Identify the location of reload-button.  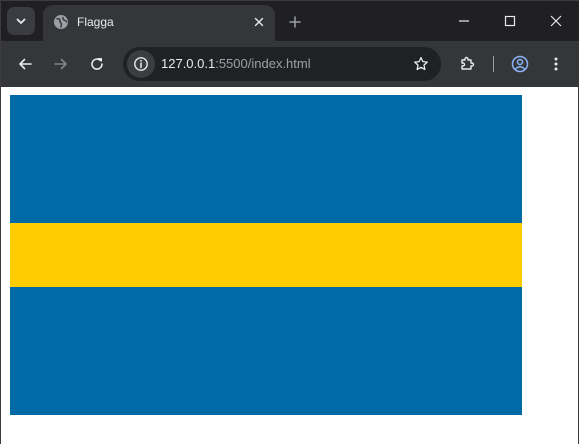
(97, 64).